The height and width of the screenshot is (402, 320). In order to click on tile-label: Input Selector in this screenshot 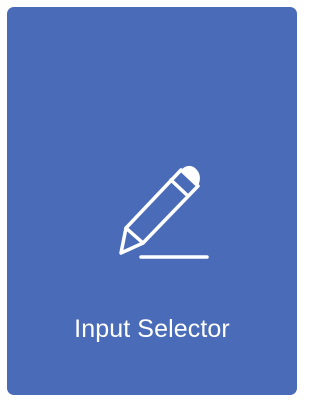, I will do `click(152, 329)`.